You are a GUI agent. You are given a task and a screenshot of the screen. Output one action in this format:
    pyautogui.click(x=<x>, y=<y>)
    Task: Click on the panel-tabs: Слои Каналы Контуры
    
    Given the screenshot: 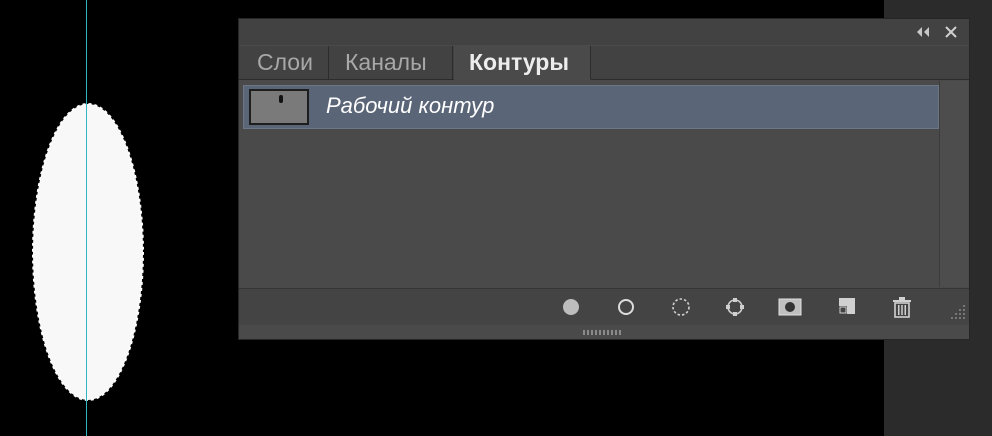 What is the action you would take?
    pyautogui.click(x=604, y=71)
    